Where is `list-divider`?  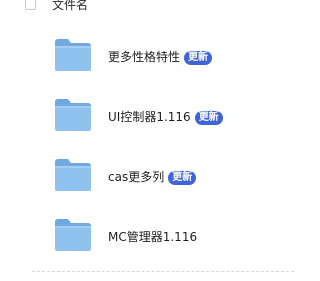
list-divider is located at coordinates (163, 271).